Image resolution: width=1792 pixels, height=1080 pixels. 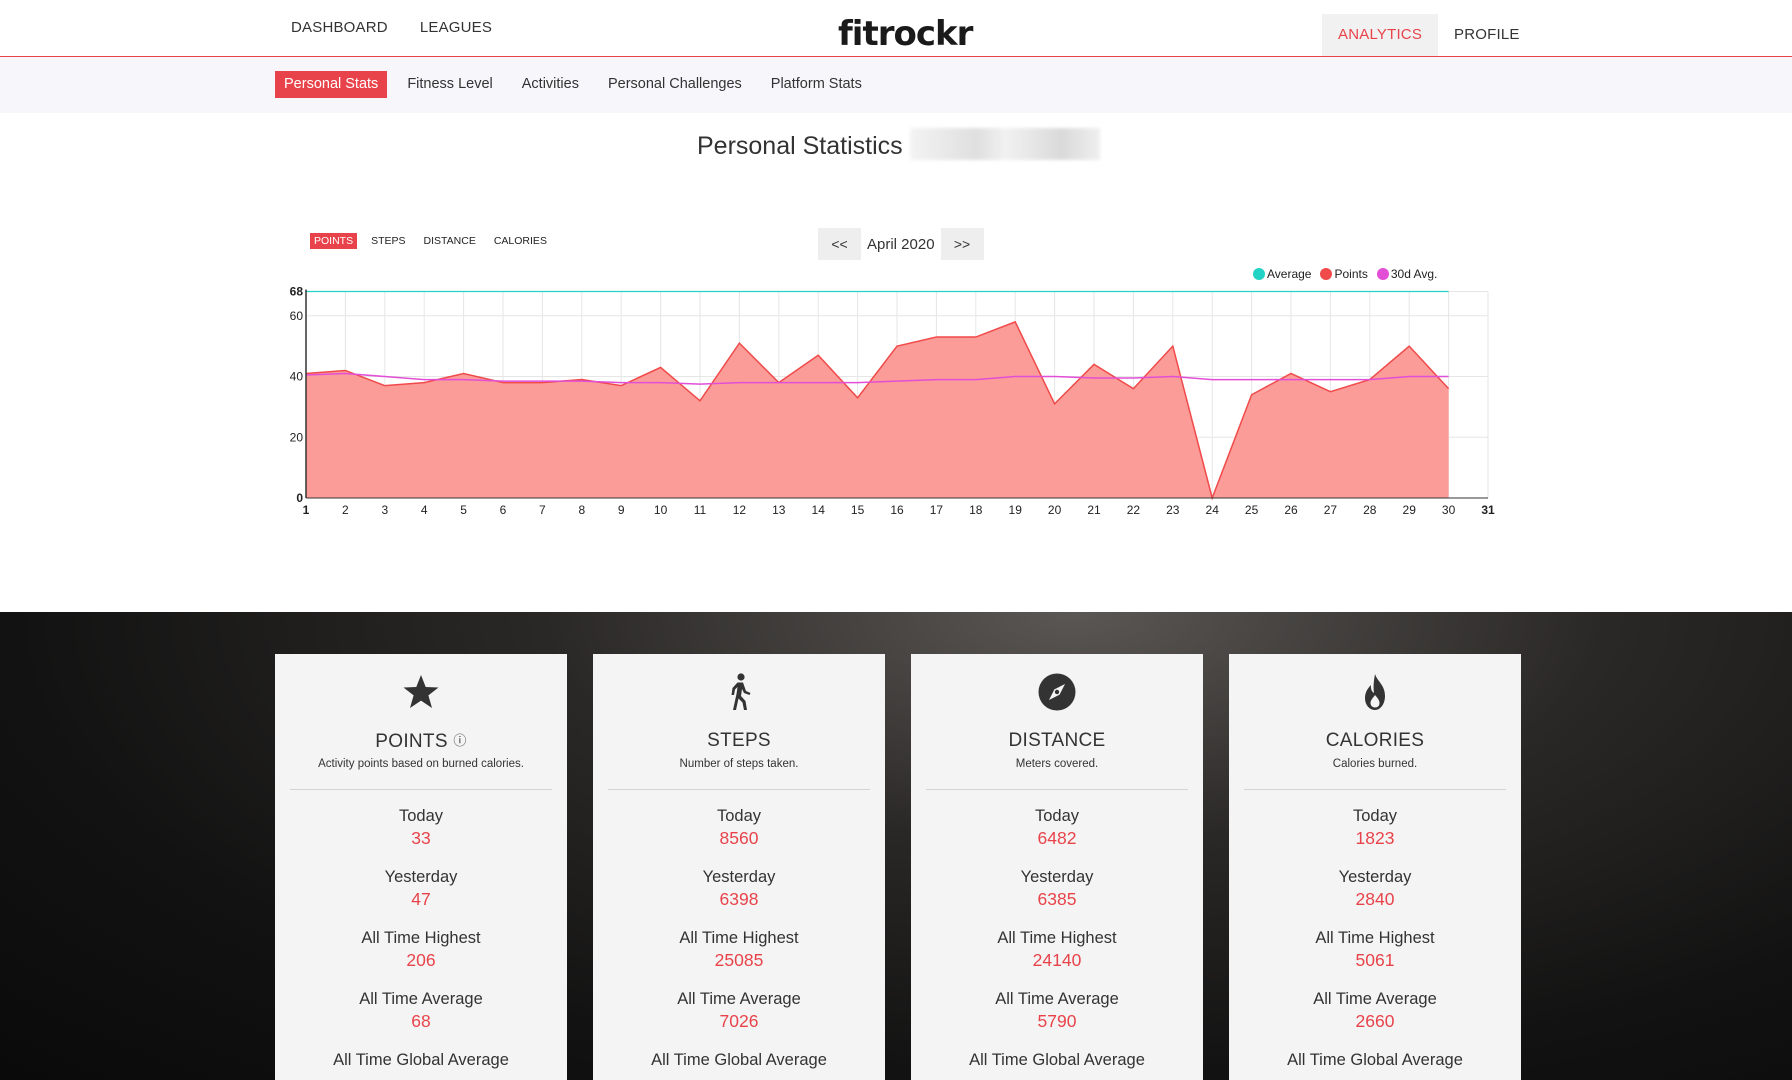 I want to click on stat-block: All Time Average 68, so click(x=421, y=1011).